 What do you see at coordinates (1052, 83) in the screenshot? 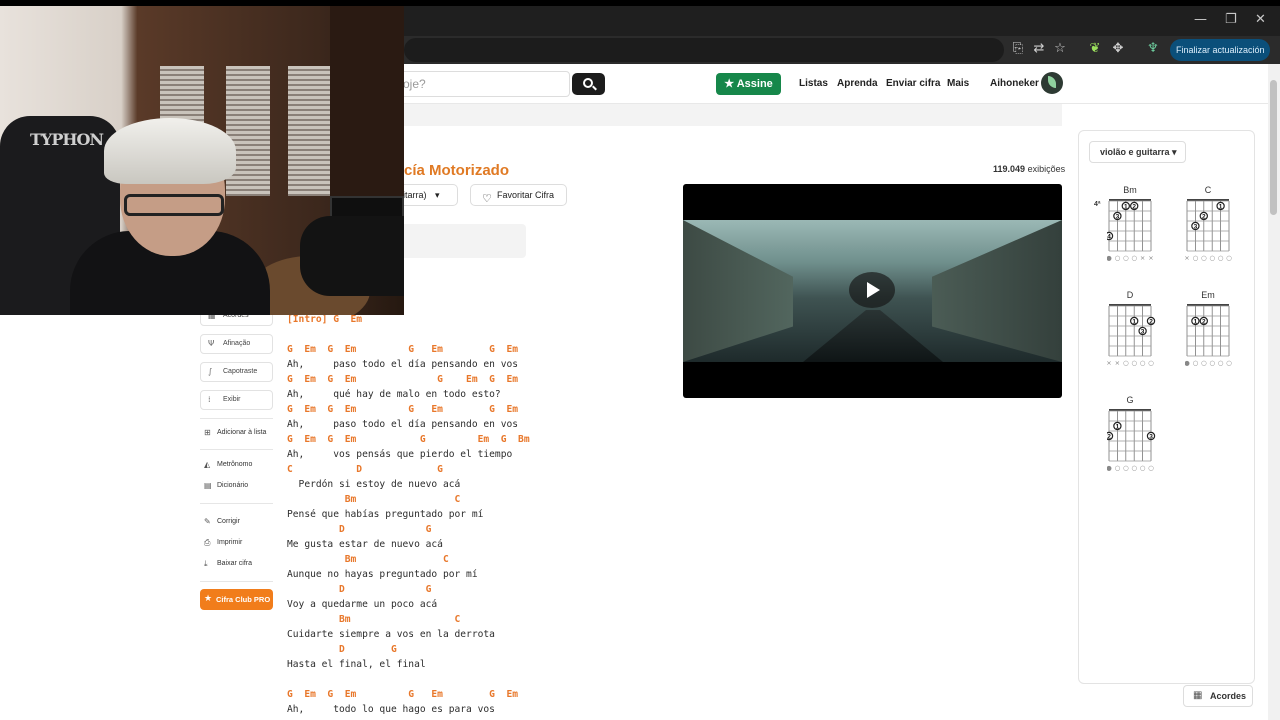
I see `avatar` at bounding box center [1052, 83].